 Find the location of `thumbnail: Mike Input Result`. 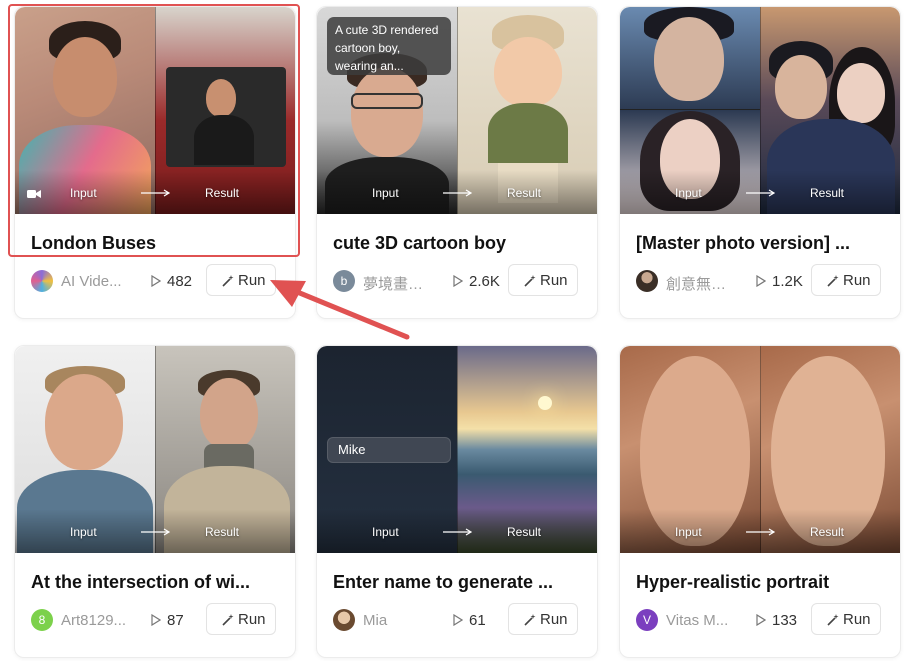

thumbnail: Mike Input Result is located at coordinates (457, 449).